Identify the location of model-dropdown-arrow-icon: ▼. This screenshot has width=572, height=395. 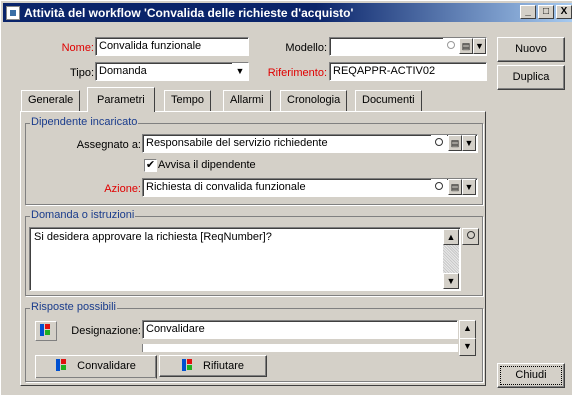
(479, 46).